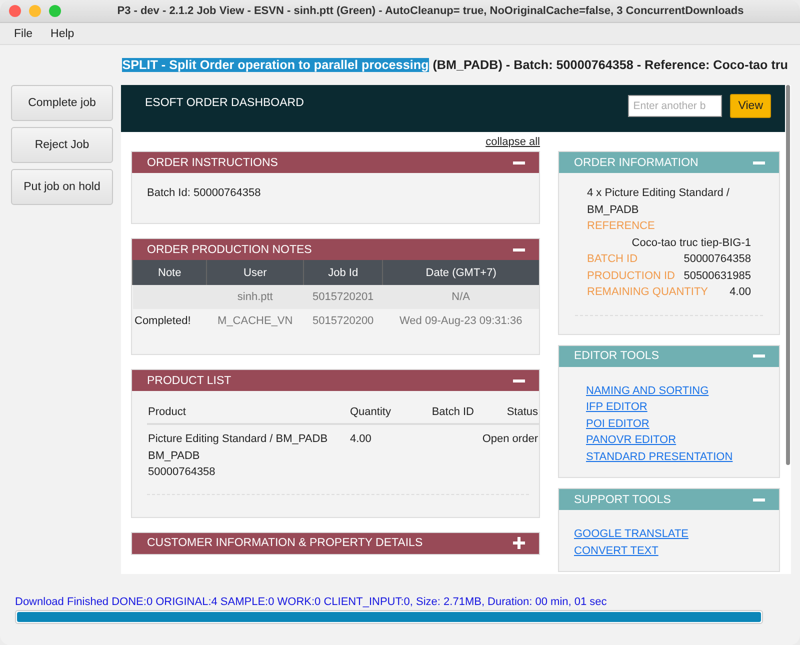 The width and height of the screenshot is (800, 645). I want to click on product-summary: 4 x Picture Editing Standard / BM_PADB, so click(658, 202).